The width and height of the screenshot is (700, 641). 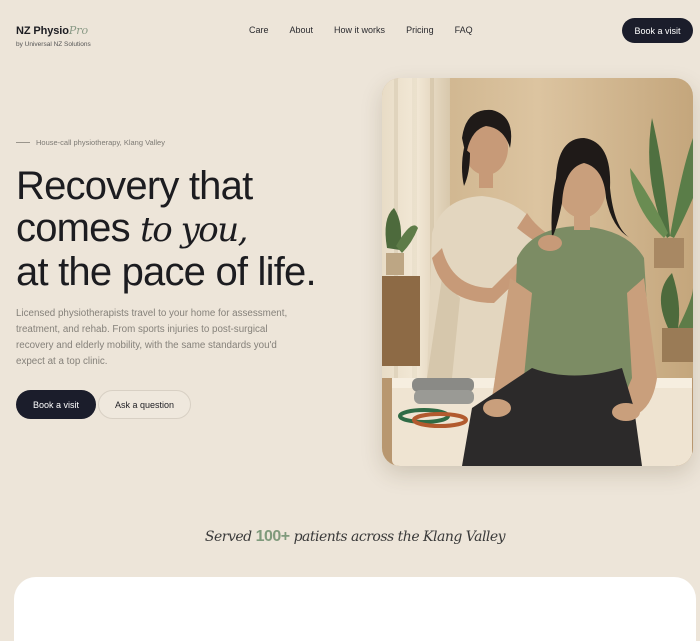 I want to click on brand-suffix: Pro, so click(x=78, y=30).